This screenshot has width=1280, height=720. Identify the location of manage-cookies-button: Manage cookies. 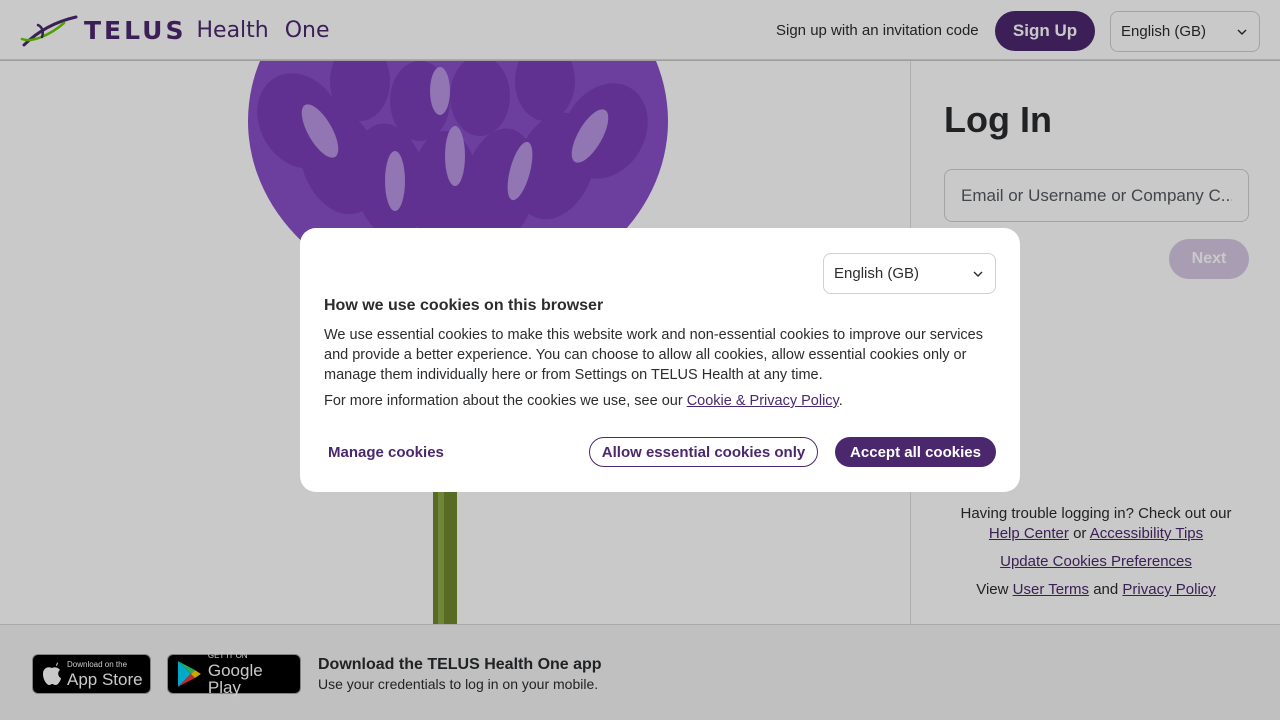
(386, 452).